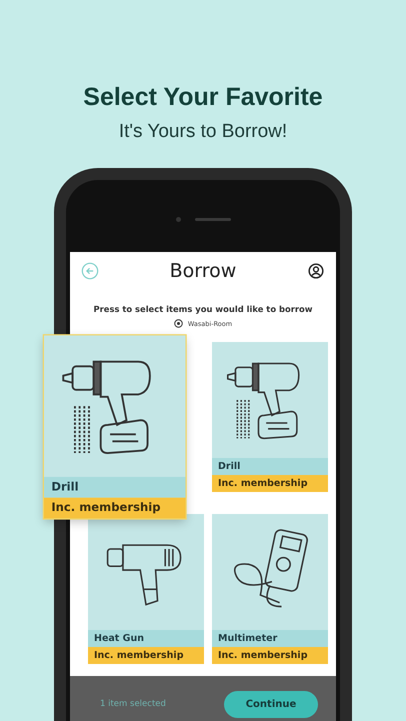  What do you see at coordinates (146, 638) in the screenshot?
I see `item-name: Heat Gun` at bounding box center [146, 638].